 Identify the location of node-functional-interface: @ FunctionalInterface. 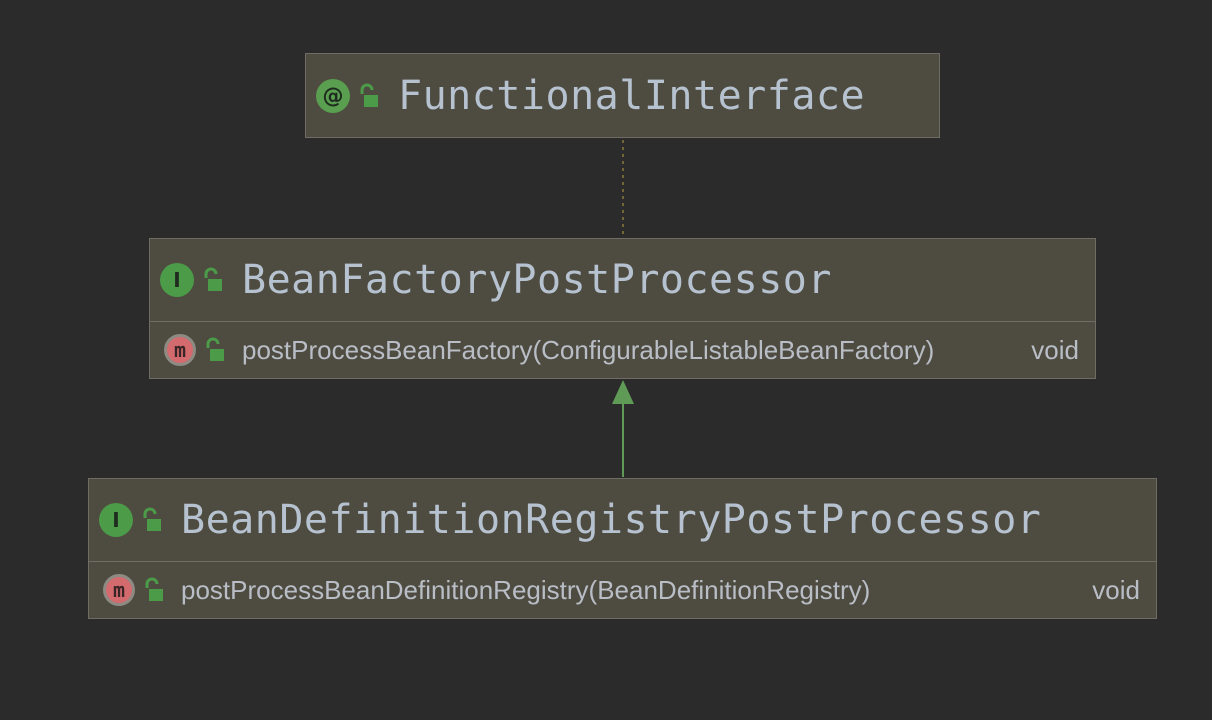
(622, 95).